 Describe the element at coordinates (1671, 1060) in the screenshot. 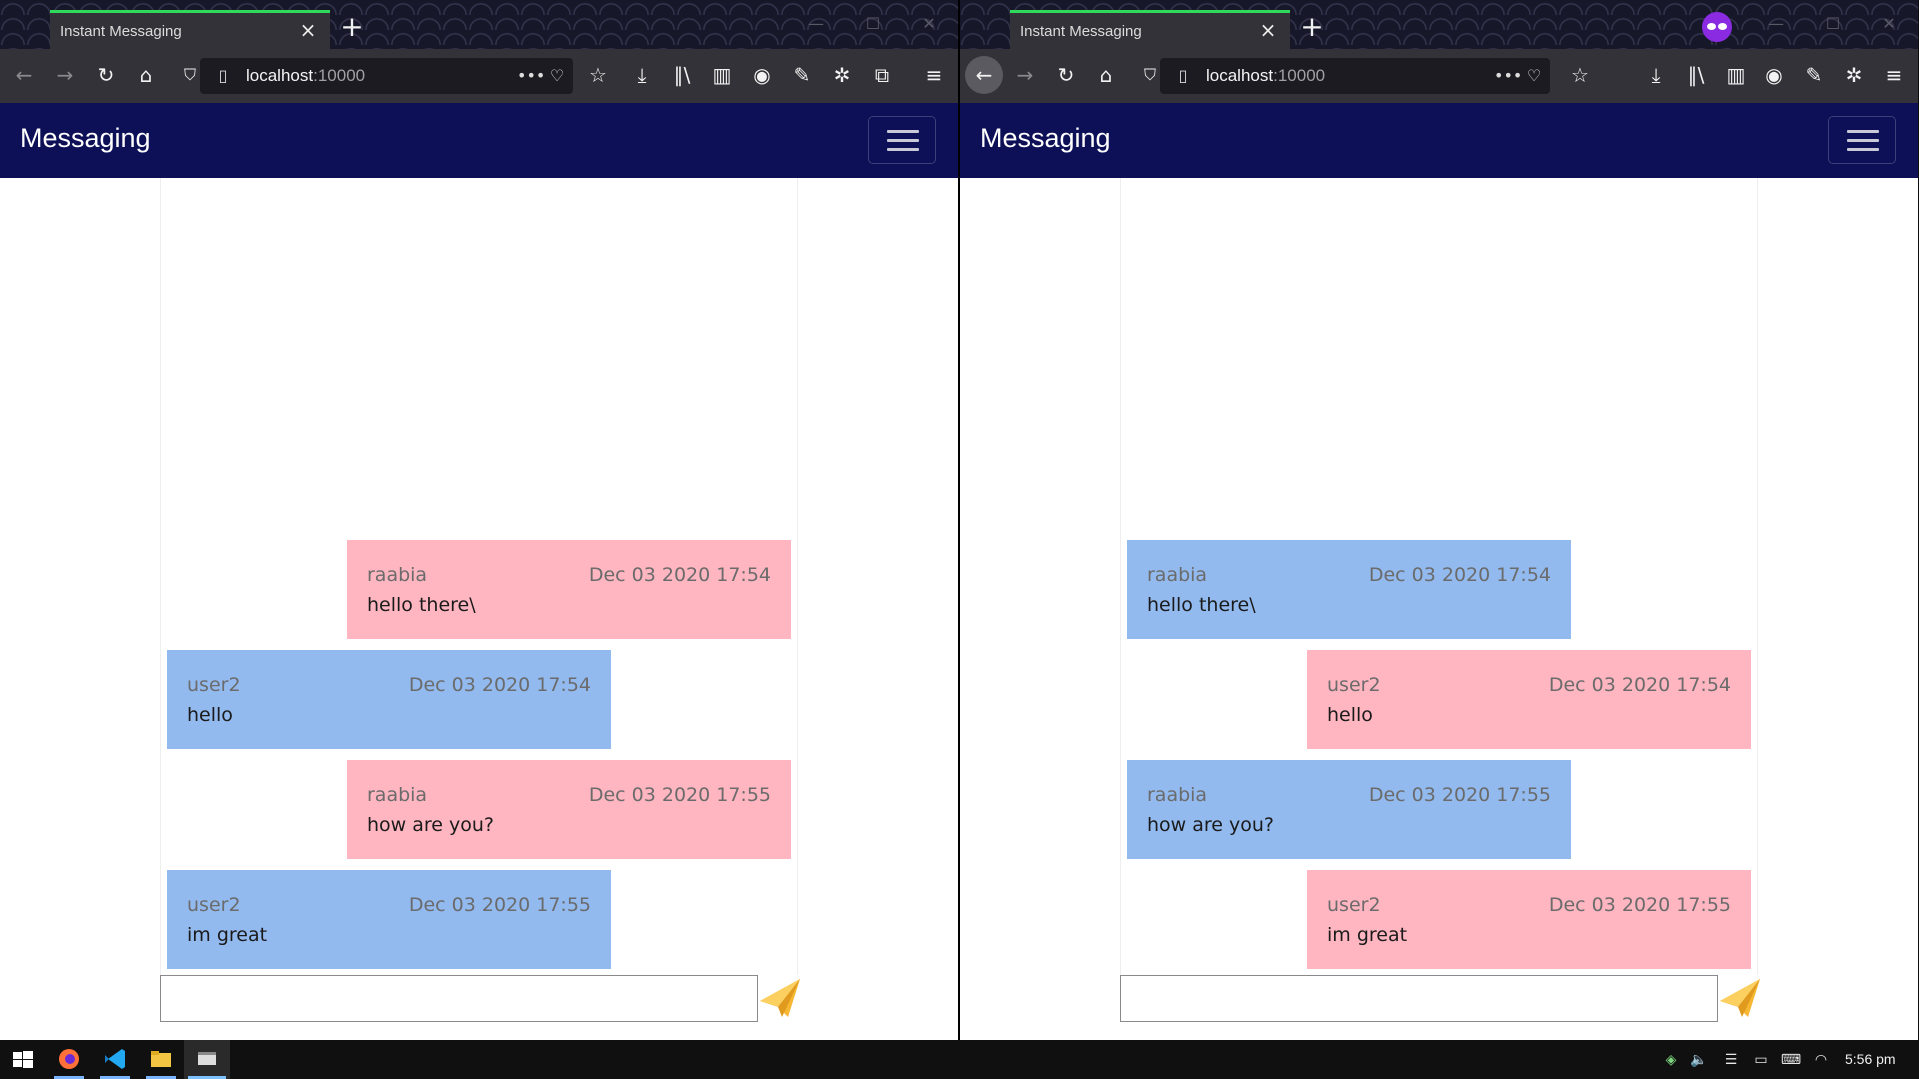

I see `nvidia-tray-icon: ◈` at that location.